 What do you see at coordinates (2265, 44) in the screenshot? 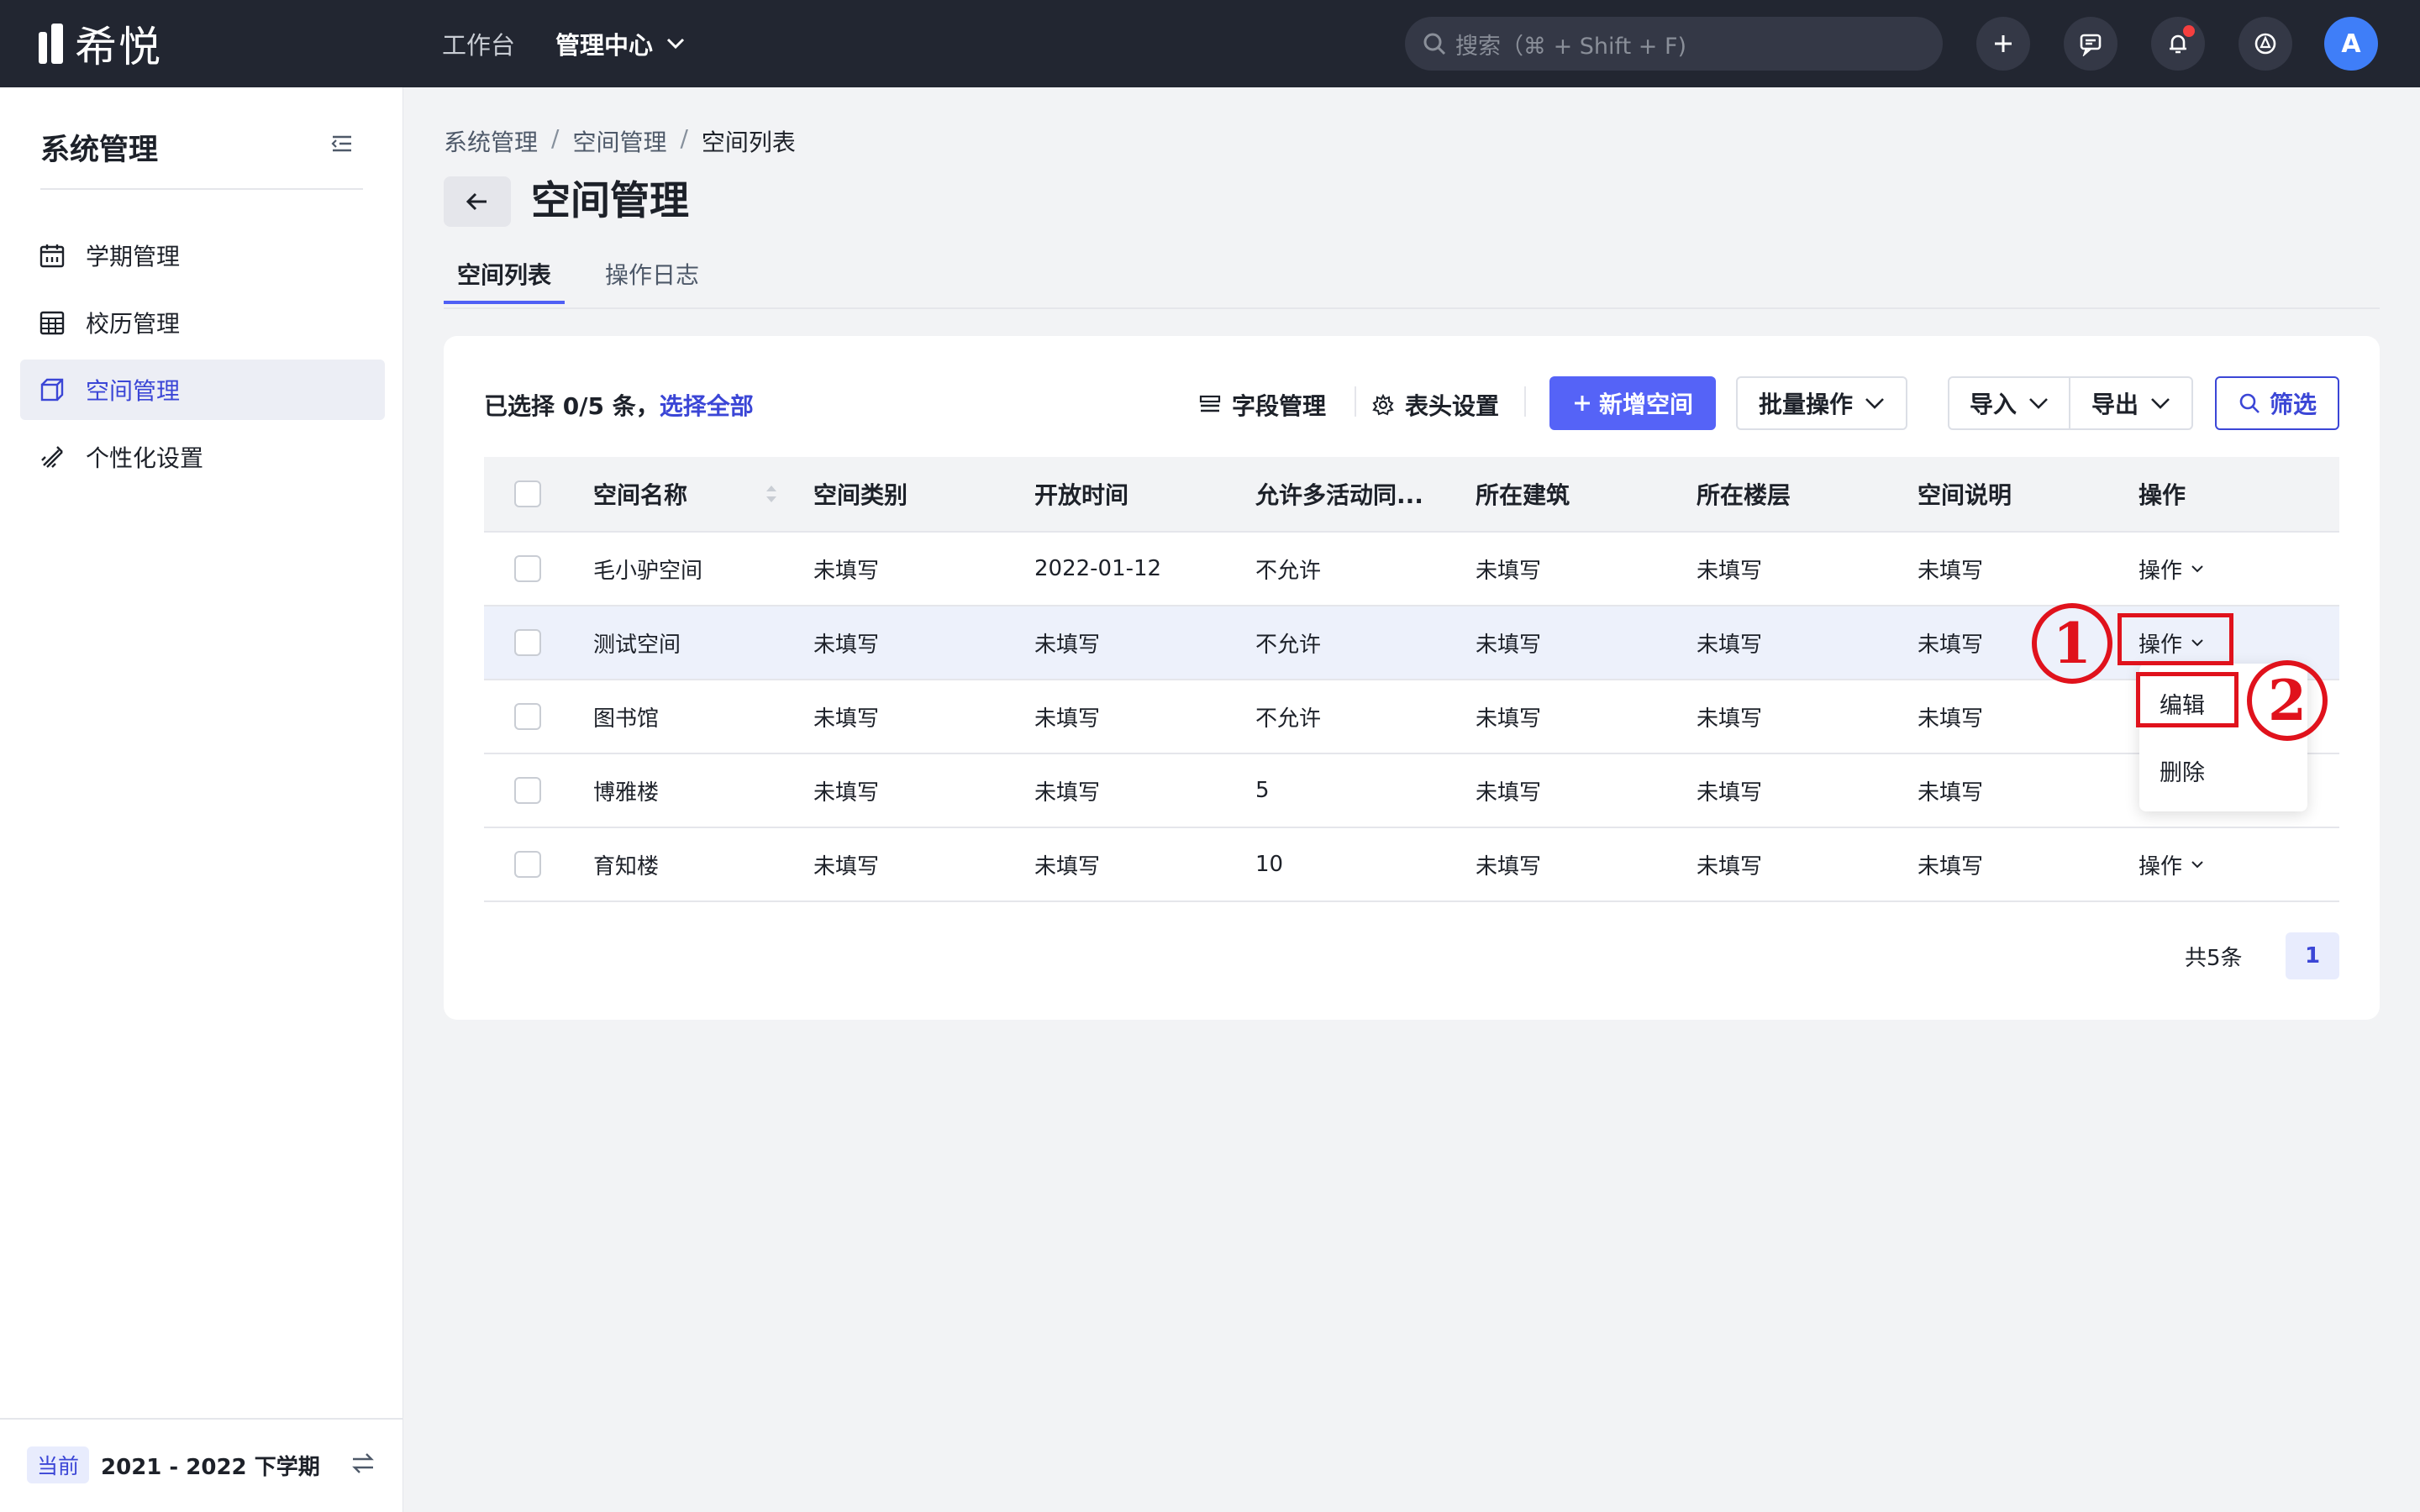
I see `app-switch-button` at bounding box center [2265, 44].